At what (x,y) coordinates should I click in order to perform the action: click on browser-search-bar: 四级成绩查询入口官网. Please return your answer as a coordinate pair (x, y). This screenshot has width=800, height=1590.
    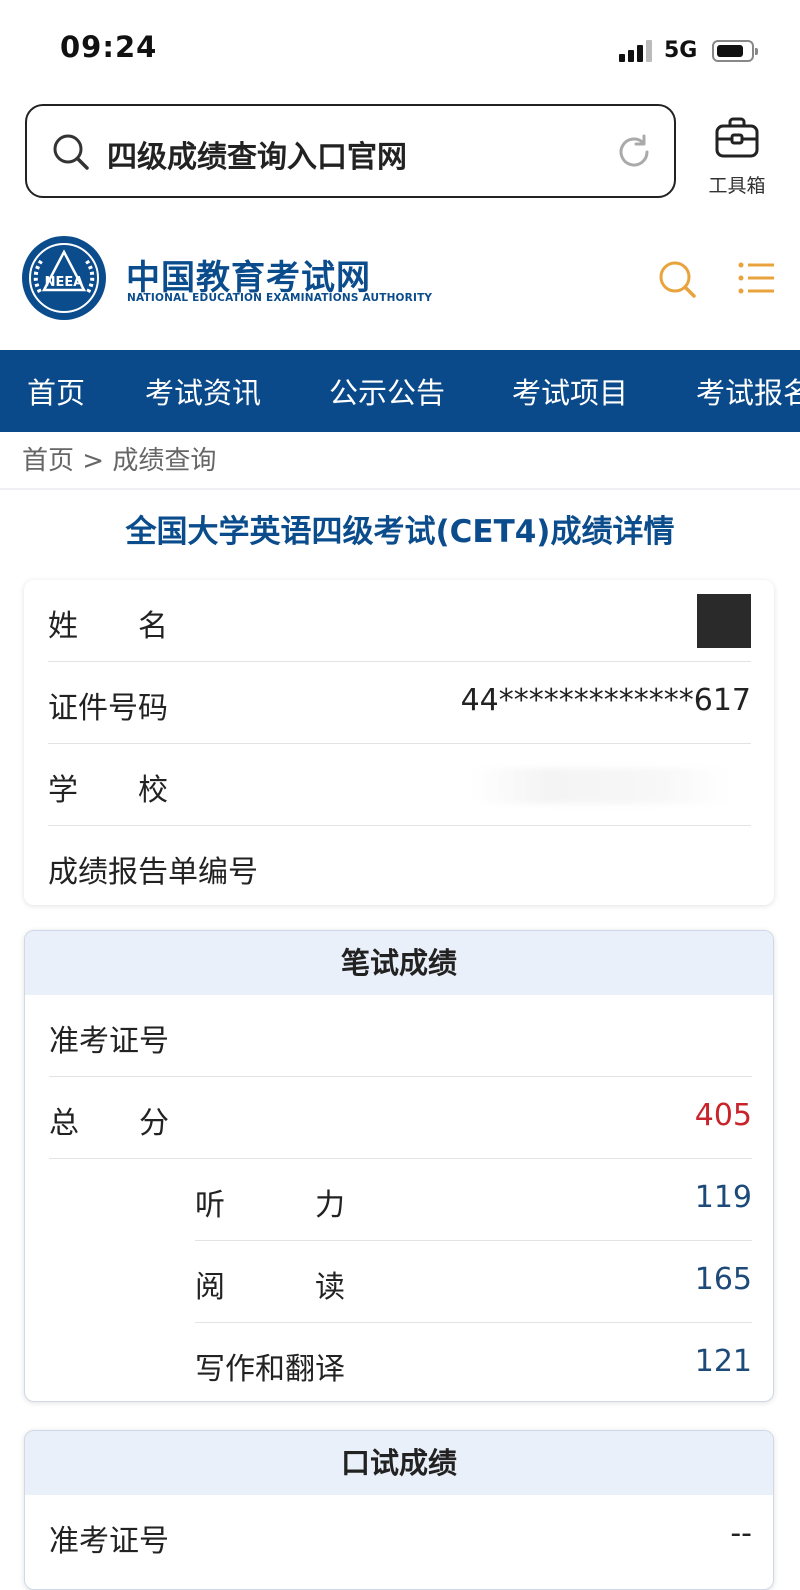
    Looking at the image, I should click on (350, 151).